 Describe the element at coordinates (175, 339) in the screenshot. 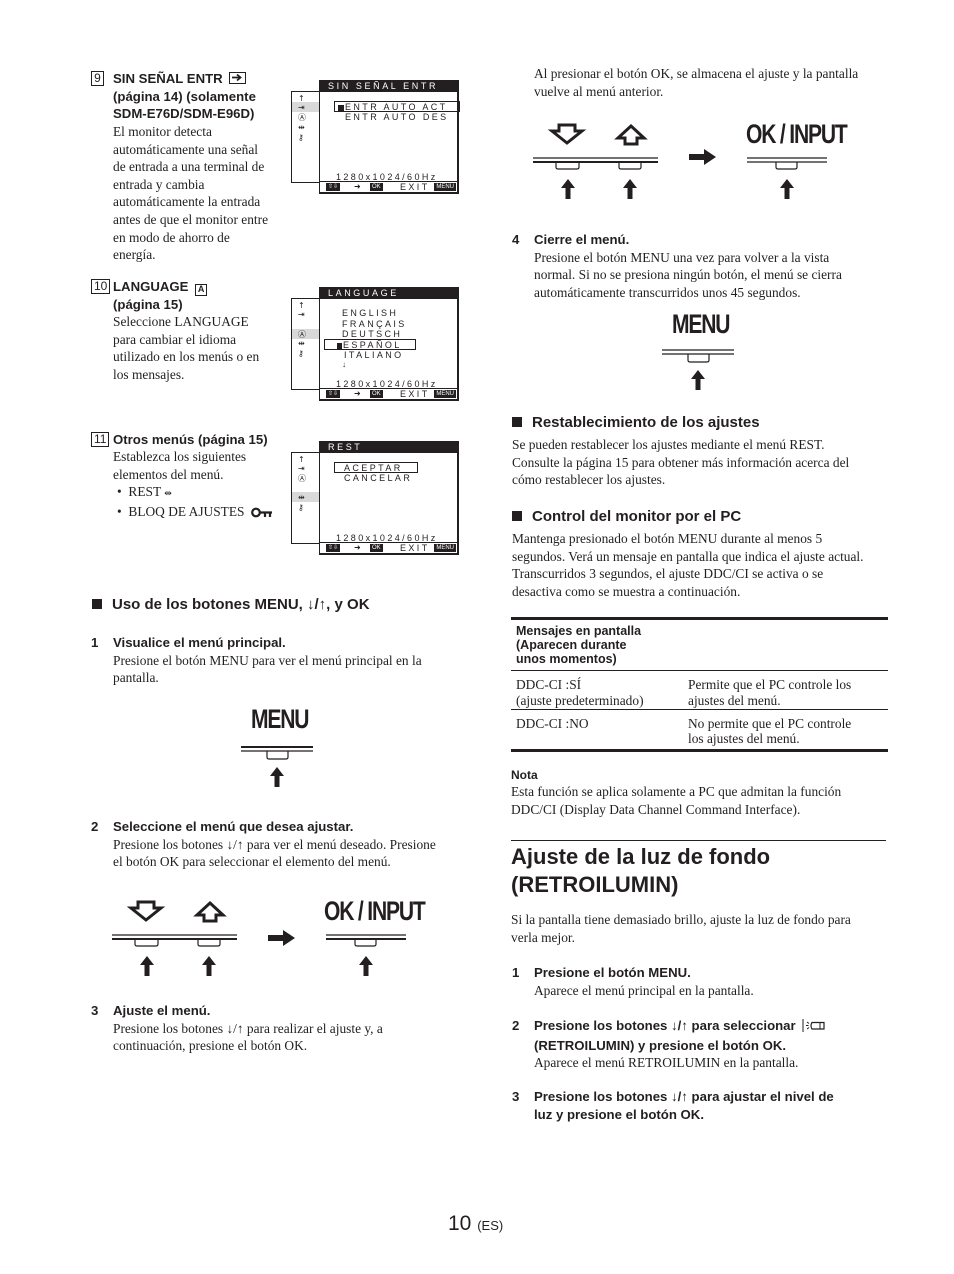

I see `item-10-body-line: para cambiar el idioma` at that location.